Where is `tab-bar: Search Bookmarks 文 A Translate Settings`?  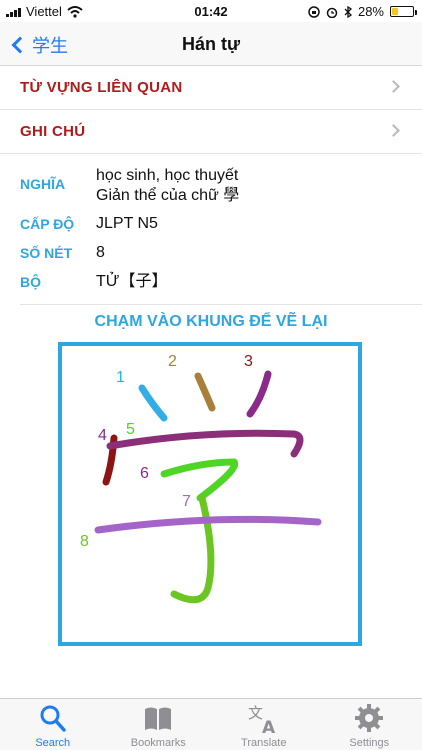 tab-bar: Search Bookmarks 文 A Translate Settings is located at coordinates (211, 724).